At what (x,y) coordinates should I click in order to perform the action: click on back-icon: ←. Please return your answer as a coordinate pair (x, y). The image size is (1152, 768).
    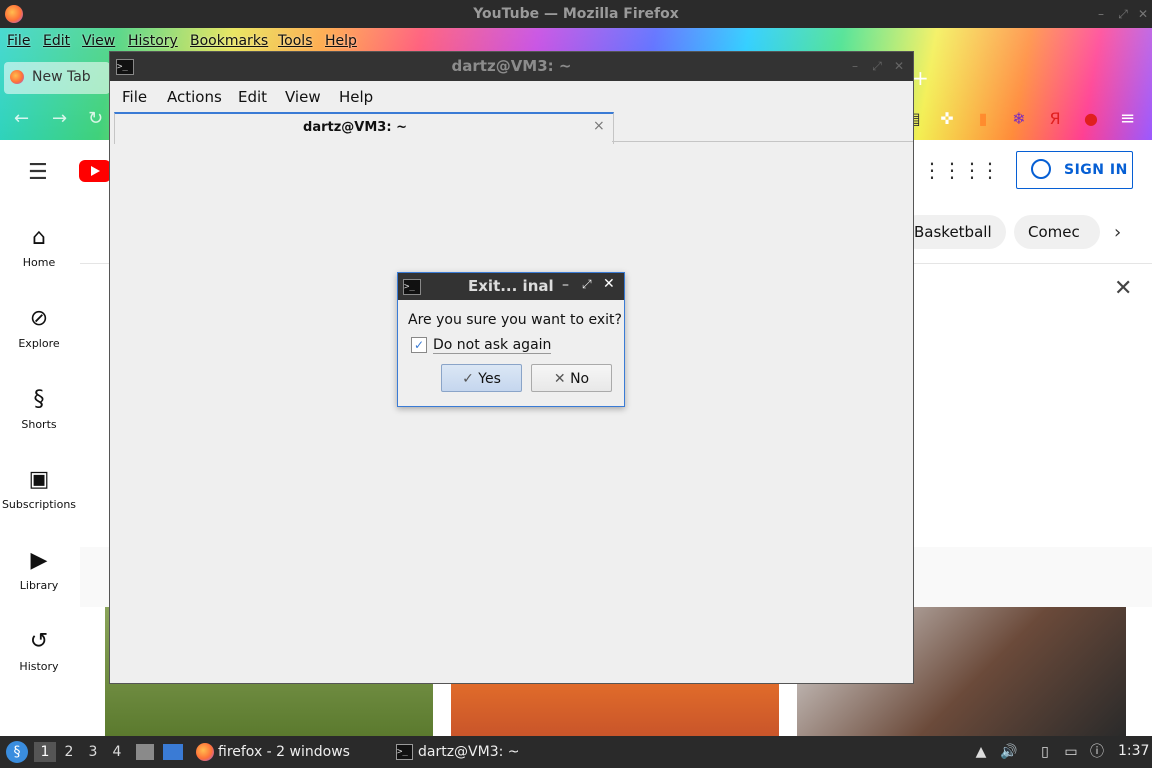
    Looking at the image, I should click on (21, 118).